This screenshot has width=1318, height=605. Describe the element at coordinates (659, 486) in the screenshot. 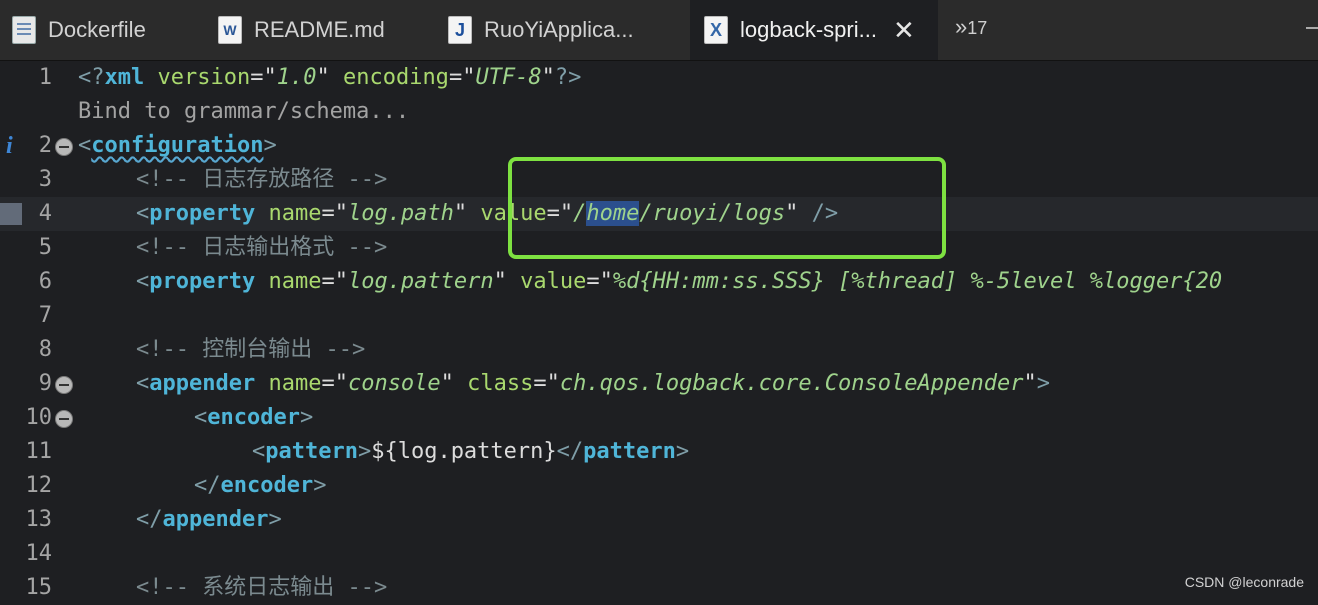

I see `code-line: 12 </encoder>` at that location.